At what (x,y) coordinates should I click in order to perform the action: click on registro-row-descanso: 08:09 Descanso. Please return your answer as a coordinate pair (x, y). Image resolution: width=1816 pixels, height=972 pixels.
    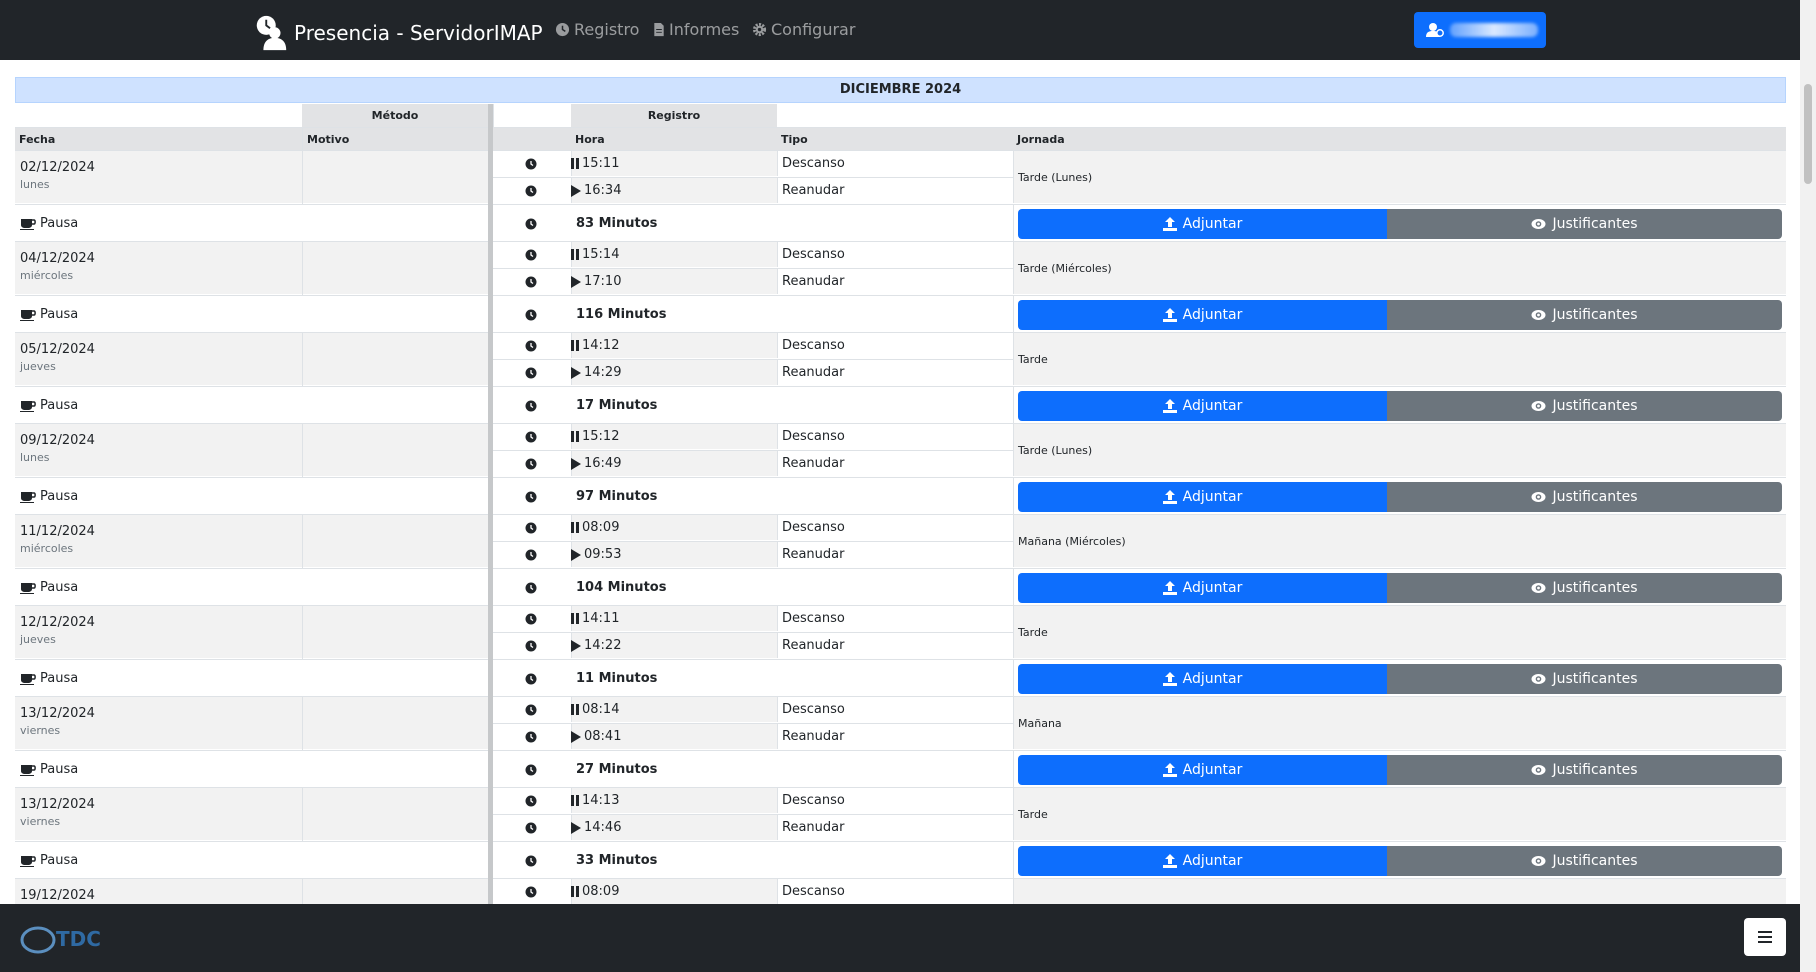
    Looking at the image, I should click on (753, 527).